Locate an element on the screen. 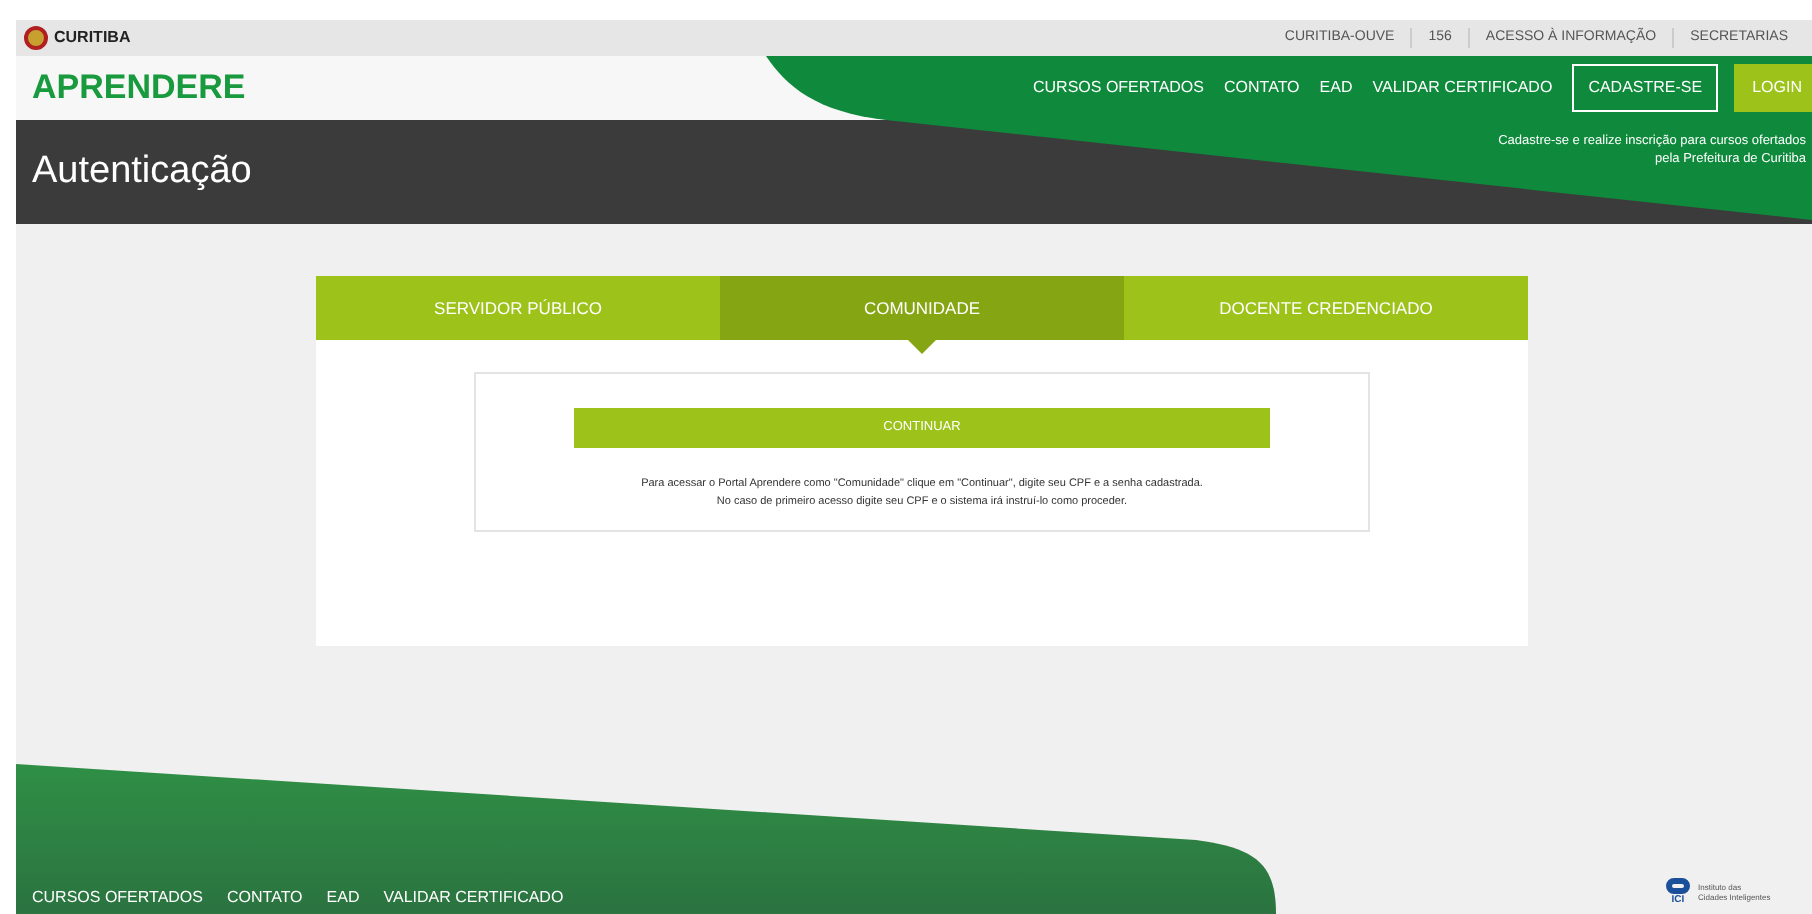 The image size is (1812, 914). nav-link: VALIDAR CERTIFICADO is located at coordinates (1462, 88).